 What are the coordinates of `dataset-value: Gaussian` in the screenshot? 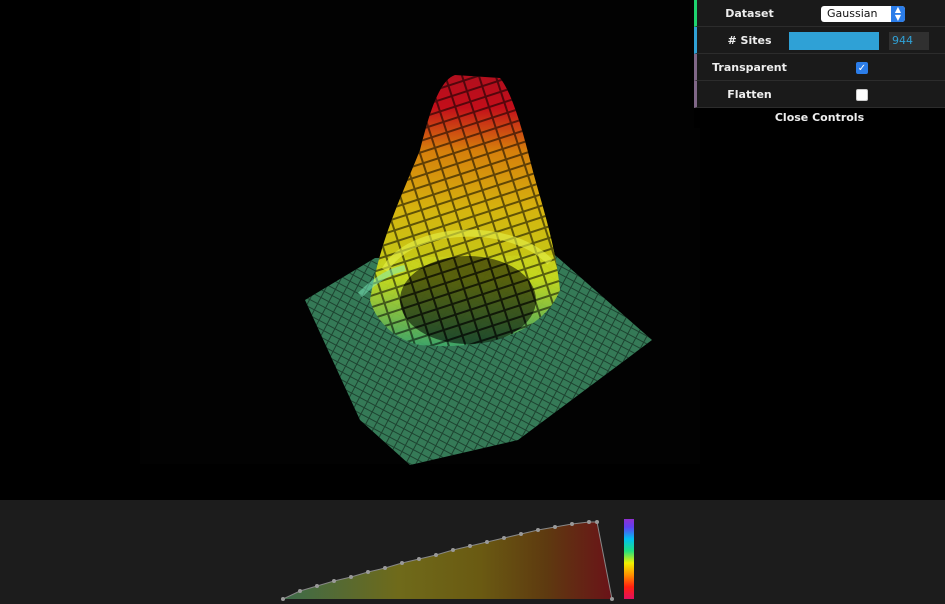 It's located at (852, 13).